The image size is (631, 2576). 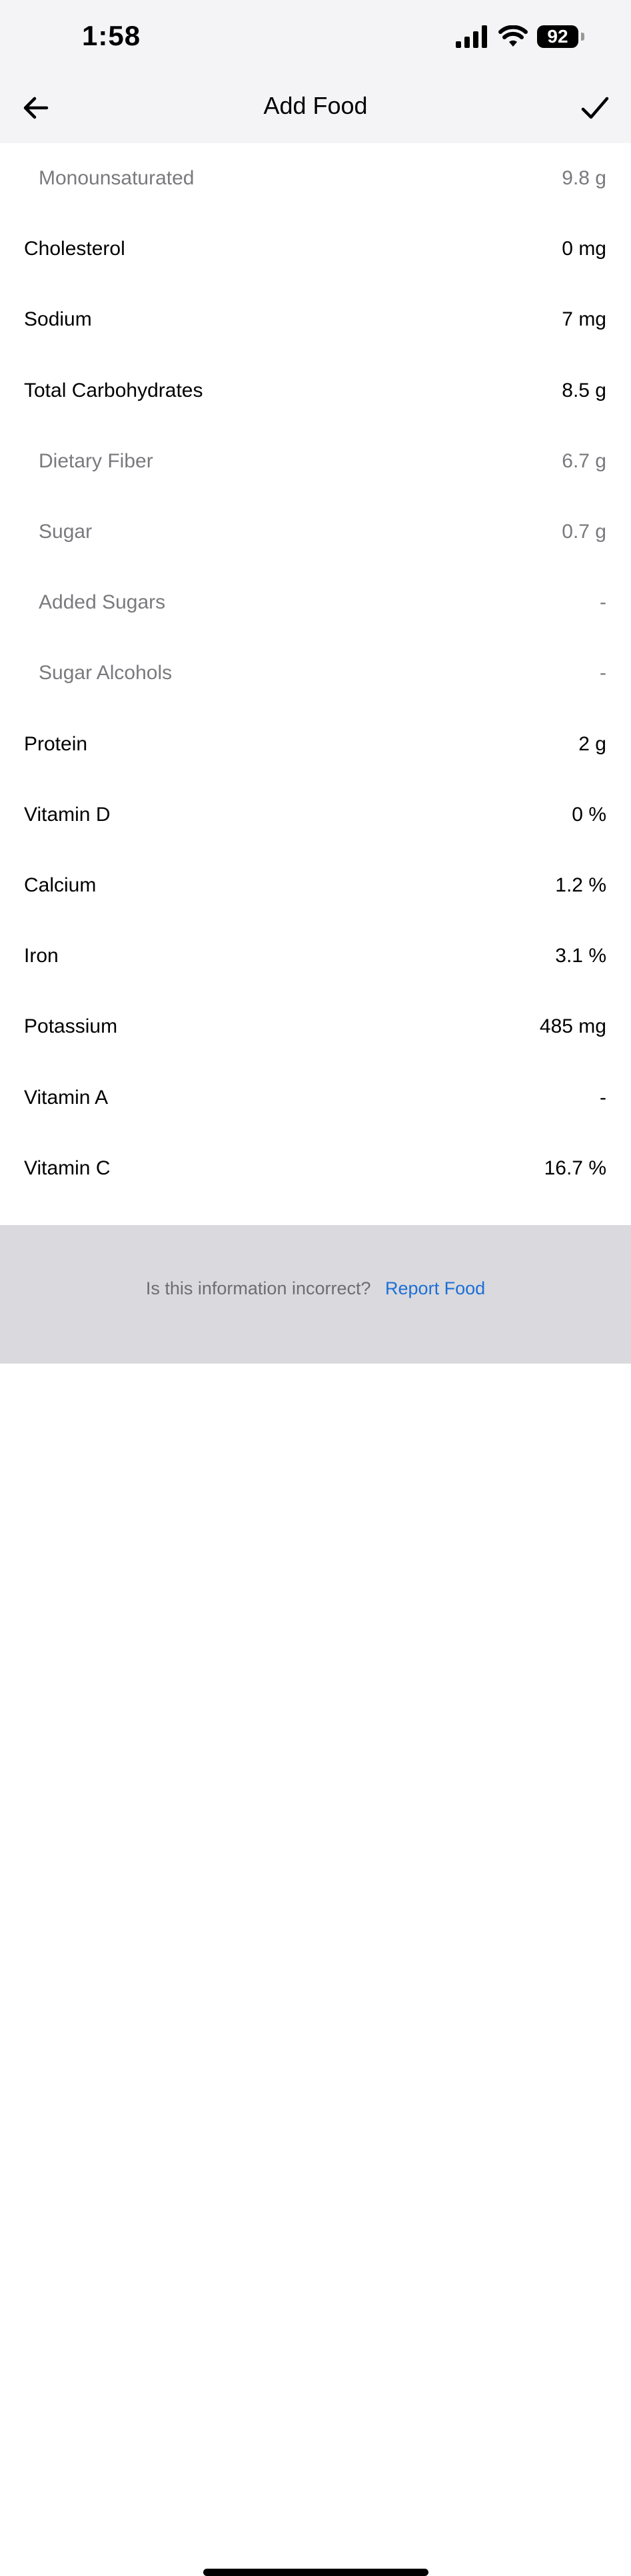 I want to click on nutrient-label: Vitamin A, so click(x=66, y=1098).